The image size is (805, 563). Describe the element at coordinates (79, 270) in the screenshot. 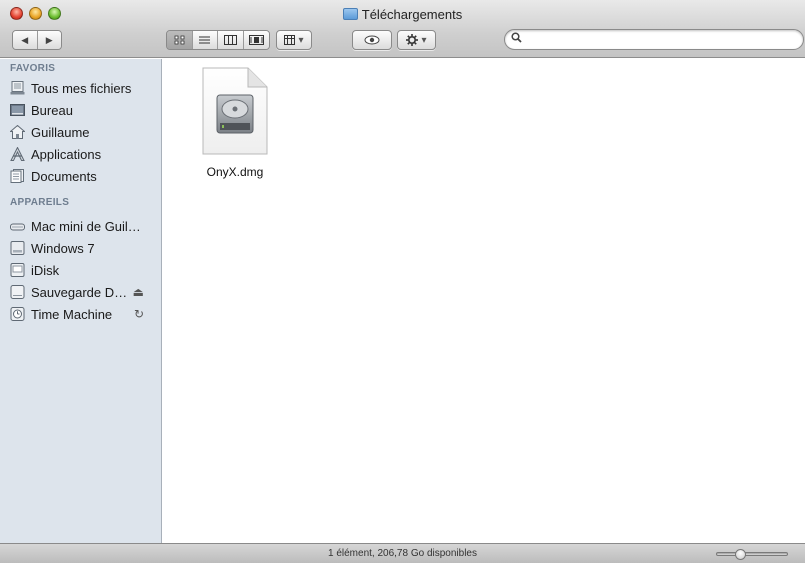

I see `sidebar-item-idisk: iDisk` at that location.